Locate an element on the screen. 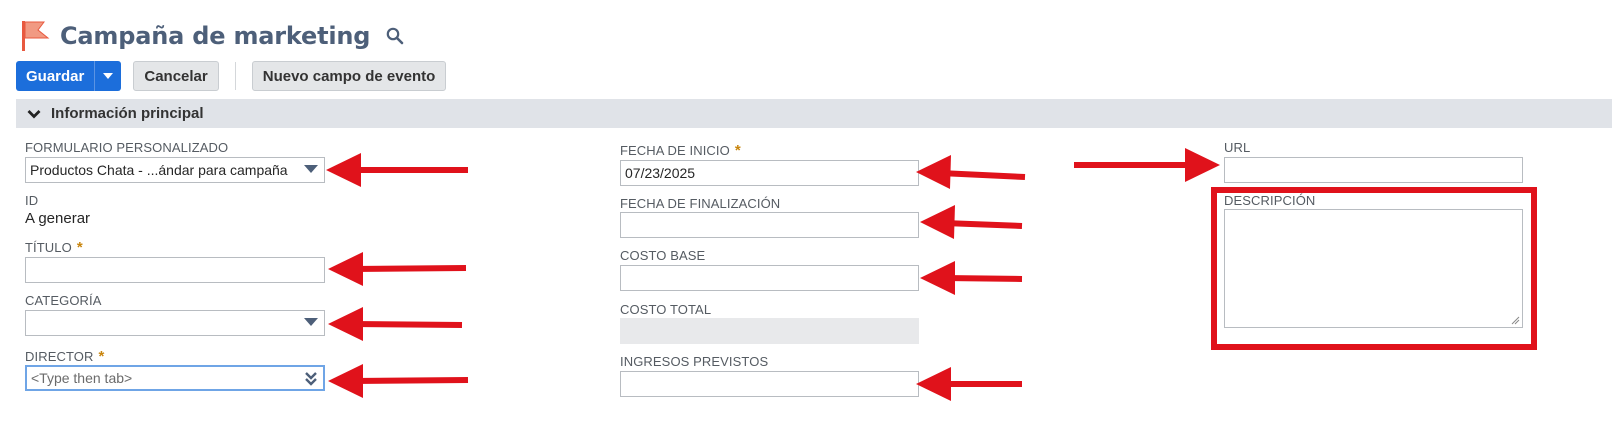 This screenshot has width=1612, height=424. base-cost-label: COSTO BASE is located at coordinates (663, 255).